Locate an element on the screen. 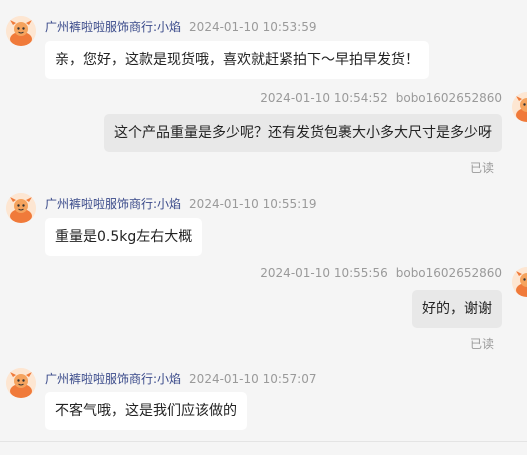 The width and height of the screenshot is (527, 455). message-meta: 广州裤啦啦服饰商行:小焰 2024-01-10 10:53:59 is located at coordinates (181, 26).